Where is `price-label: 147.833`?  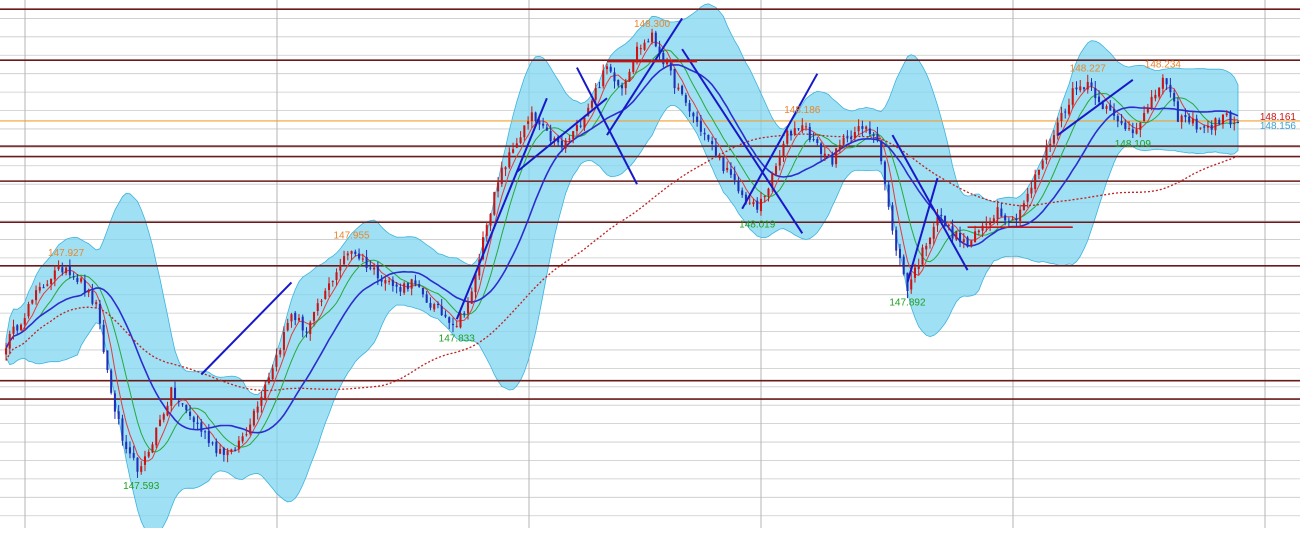
price-label: 147.833 is located at coordinates (457, 339).